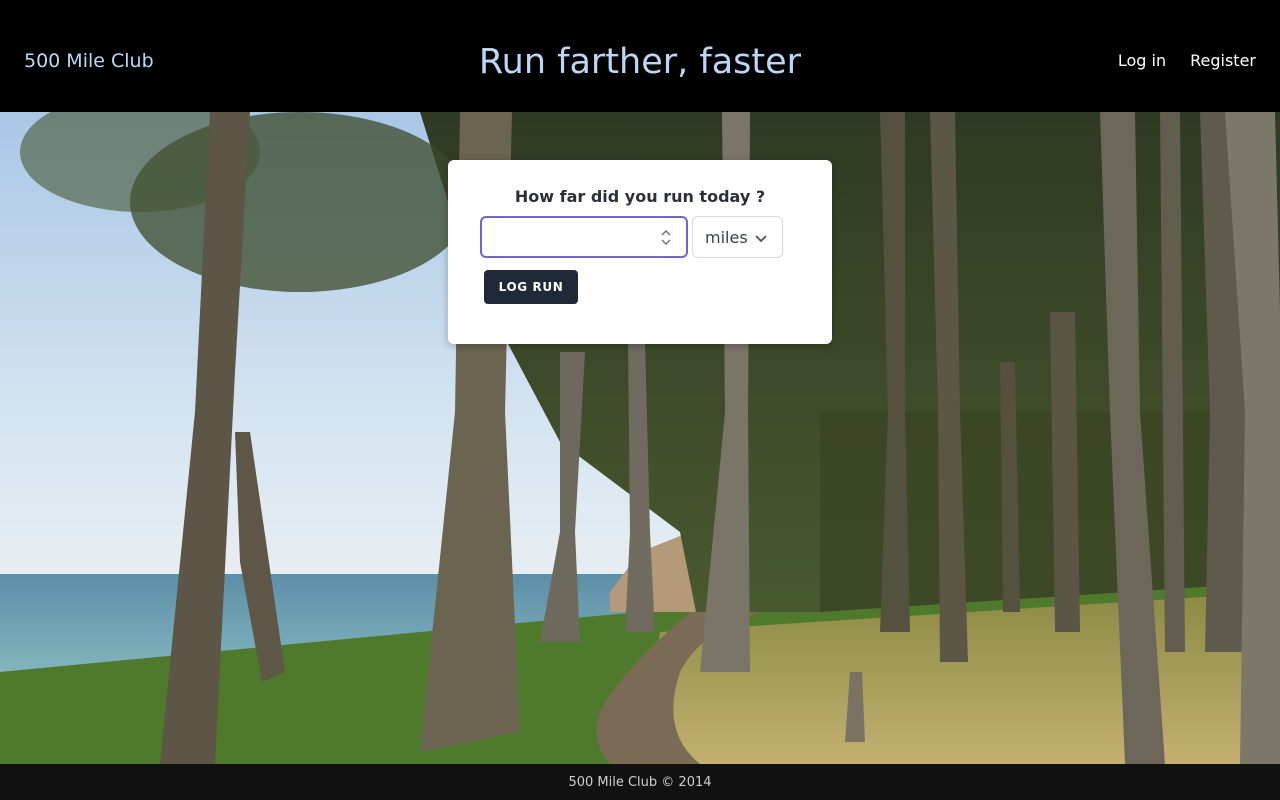  What do you see at coordinates (1223, 61) in the screenshot?
I see `register-link: Register` at bounding box center [1223, 61].